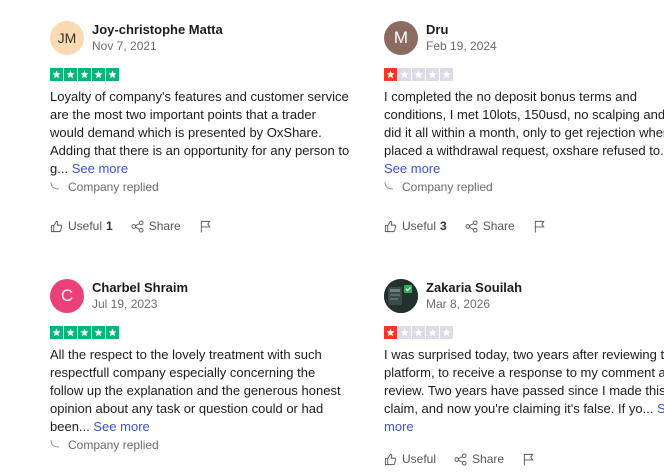 The image size is (664, 473). I want to click on reviewer-header: C Charbel Shraim Jul 19, 2023, so click(200, 296).